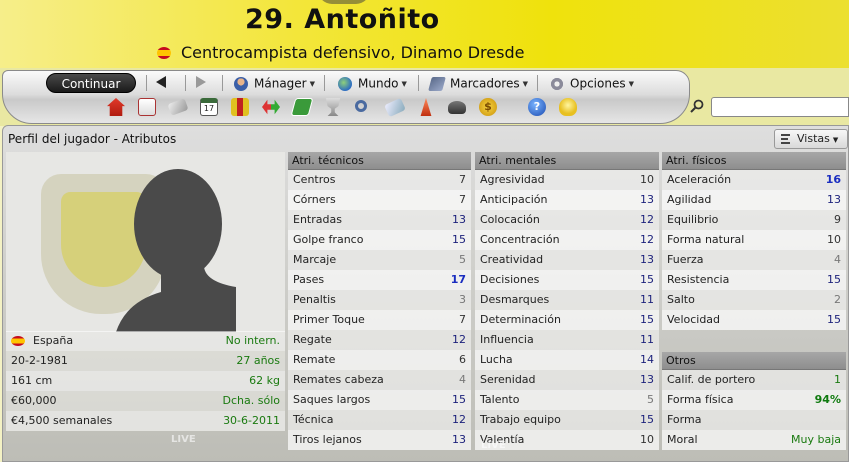 The height and width of the screenshot is (462, 849). Describe the element at coordinates (379, 161) in the screenshot. I see `technical-header: Atri. técnicos` at that location.